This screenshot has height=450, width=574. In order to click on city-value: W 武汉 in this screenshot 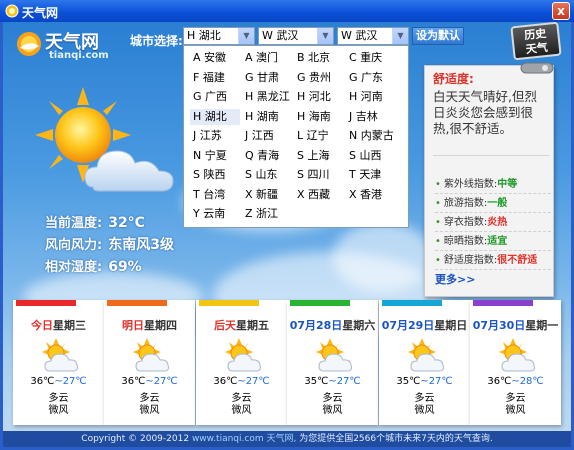, I will do `click(280, 35)`.